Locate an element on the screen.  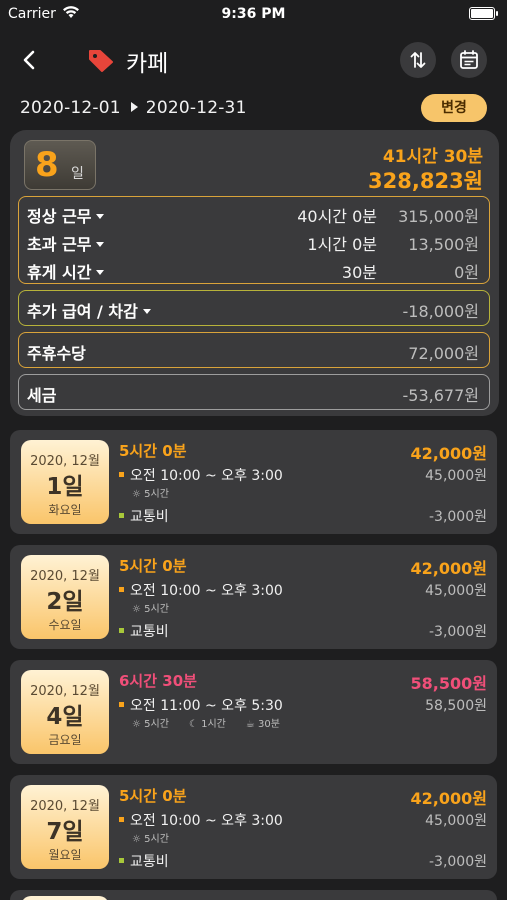
calendar-icon is located at coordinates (469, 59).